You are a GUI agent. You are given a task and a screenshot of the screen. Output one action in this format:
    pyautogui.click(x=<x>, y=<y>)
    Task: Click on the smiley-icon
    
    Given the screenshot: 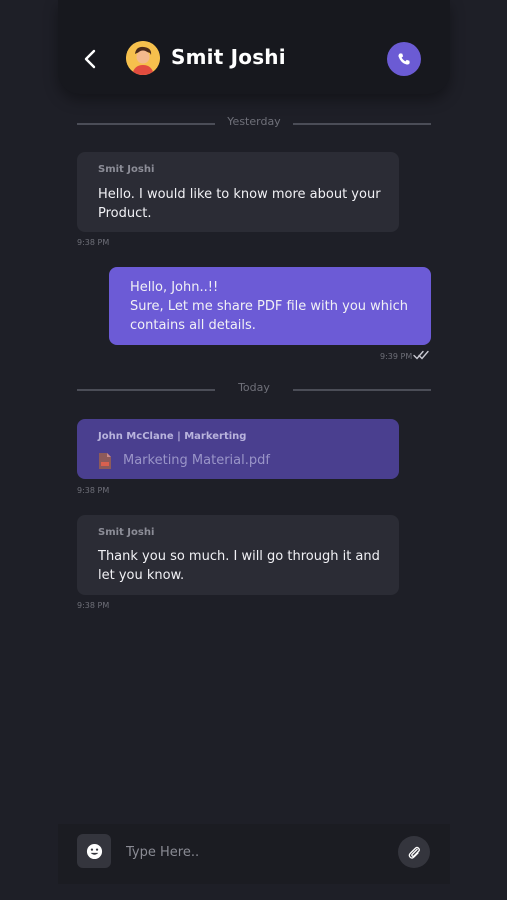 What is the action you would take?
    pyautogui.click(x=94, y=851)
    